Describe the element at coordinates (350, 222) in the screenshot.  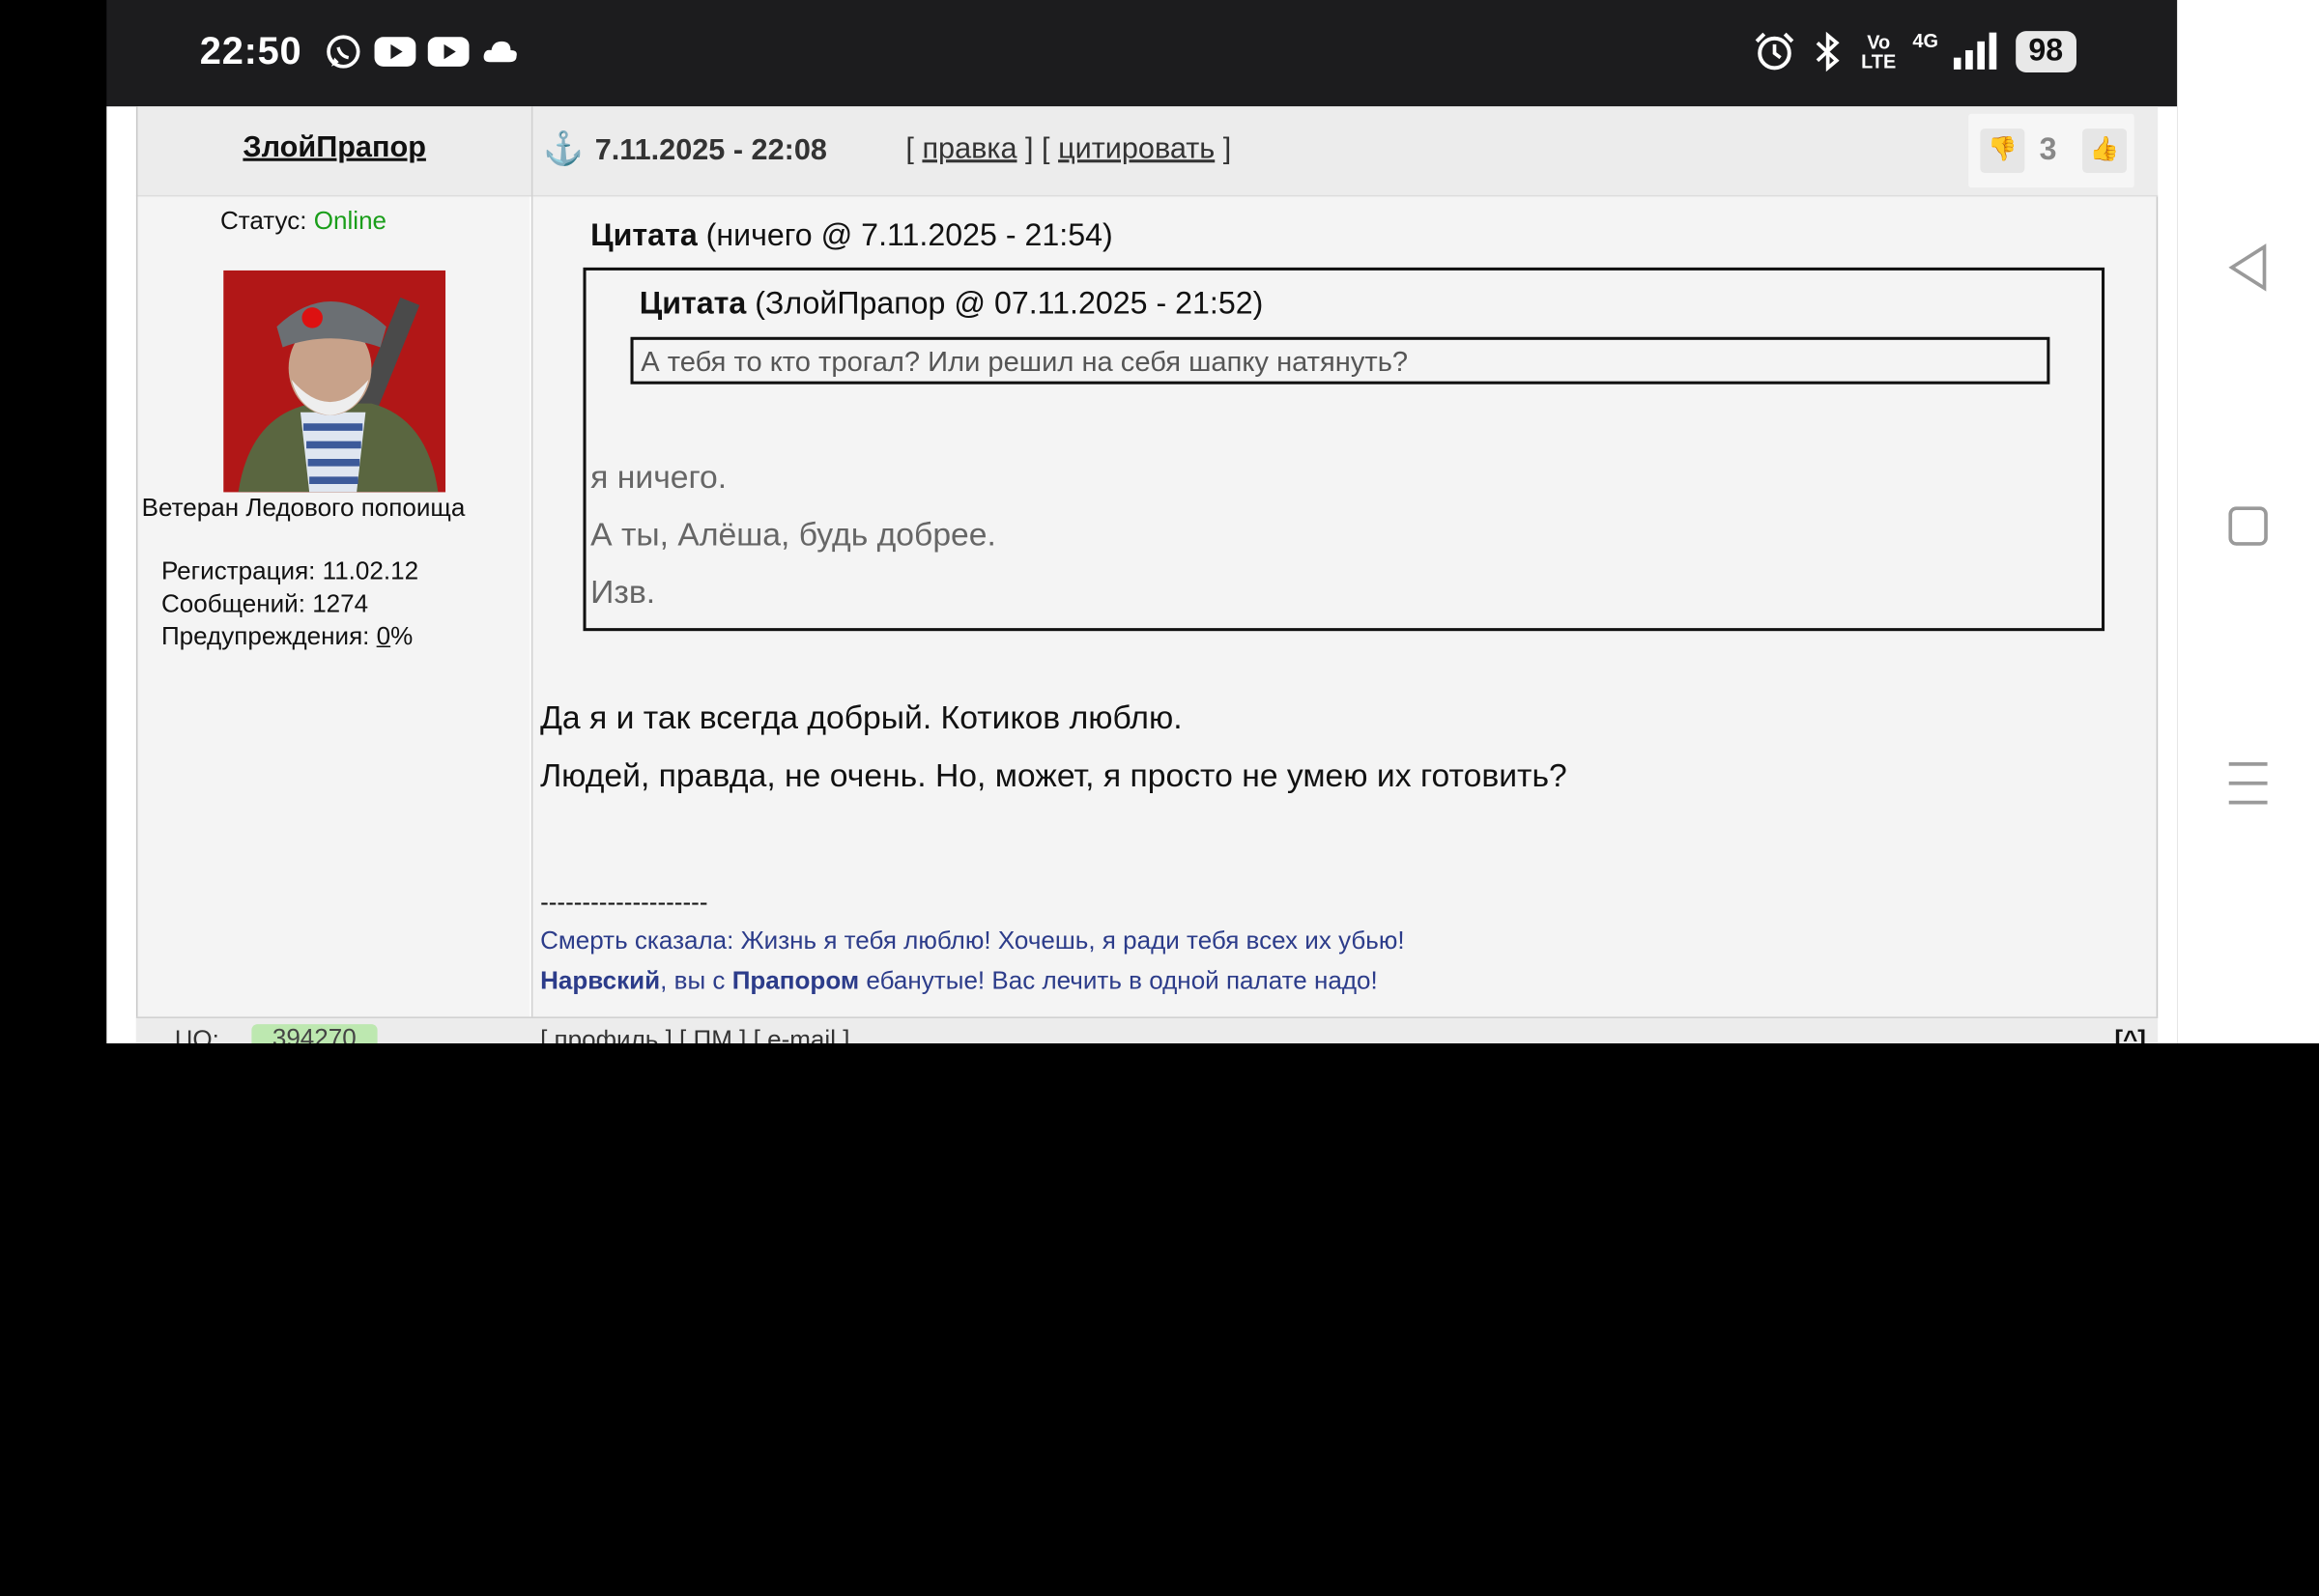
I see `status-online: Online` at that location.